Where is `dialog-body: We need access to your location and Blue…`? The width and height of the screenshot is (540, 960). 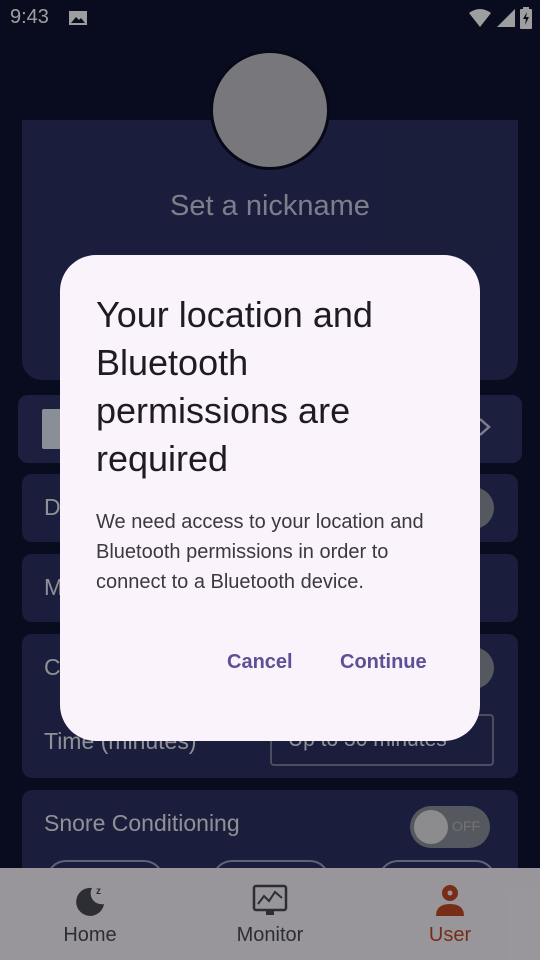
dialog-body: We need access to your location and Blue… is located at coordinates (260, 552).